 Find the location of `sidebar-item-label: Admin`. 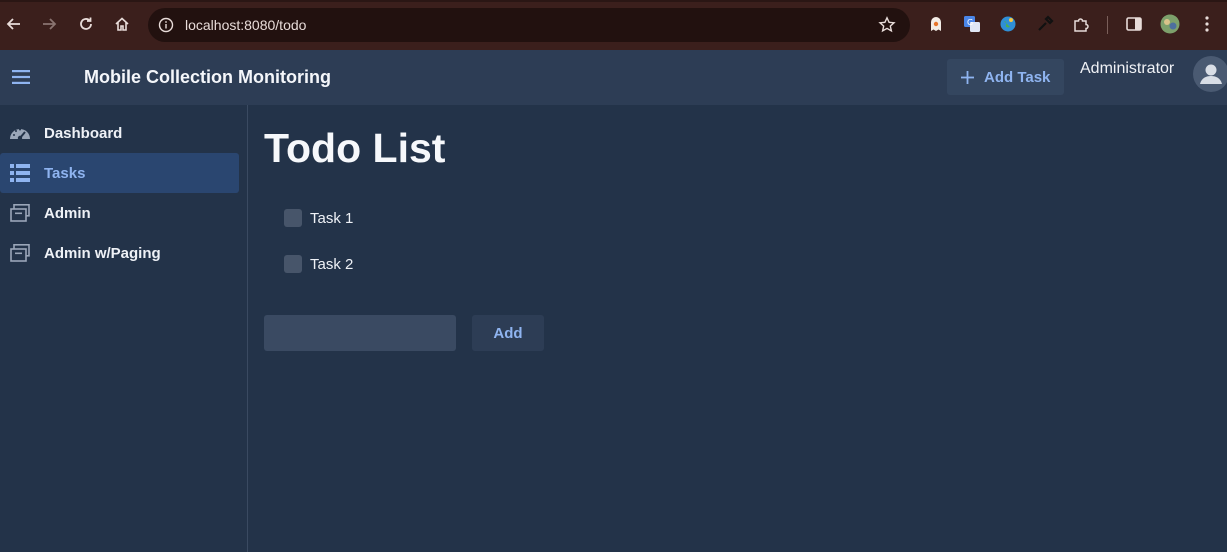

sidebar-item-label: Admin is located at coordinates (67, 213).